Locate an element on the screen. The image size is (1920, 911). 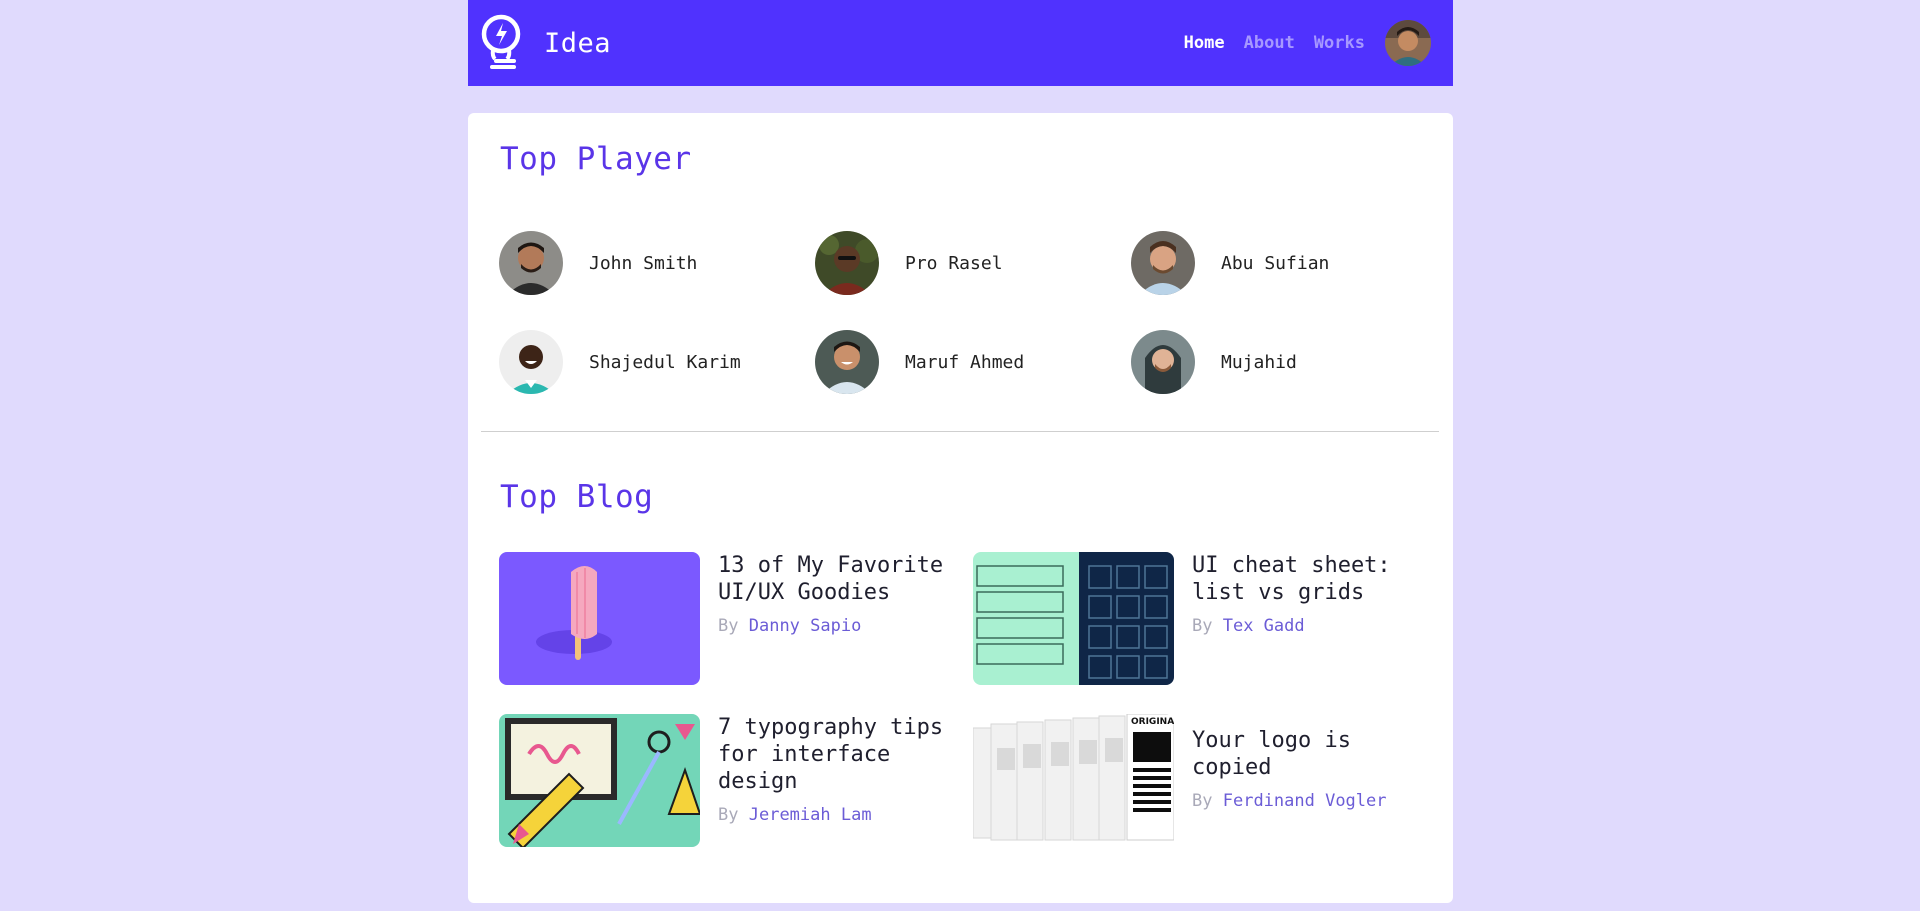
blog-byline: By Tex Gadd is located at coordinates (1307, 626).